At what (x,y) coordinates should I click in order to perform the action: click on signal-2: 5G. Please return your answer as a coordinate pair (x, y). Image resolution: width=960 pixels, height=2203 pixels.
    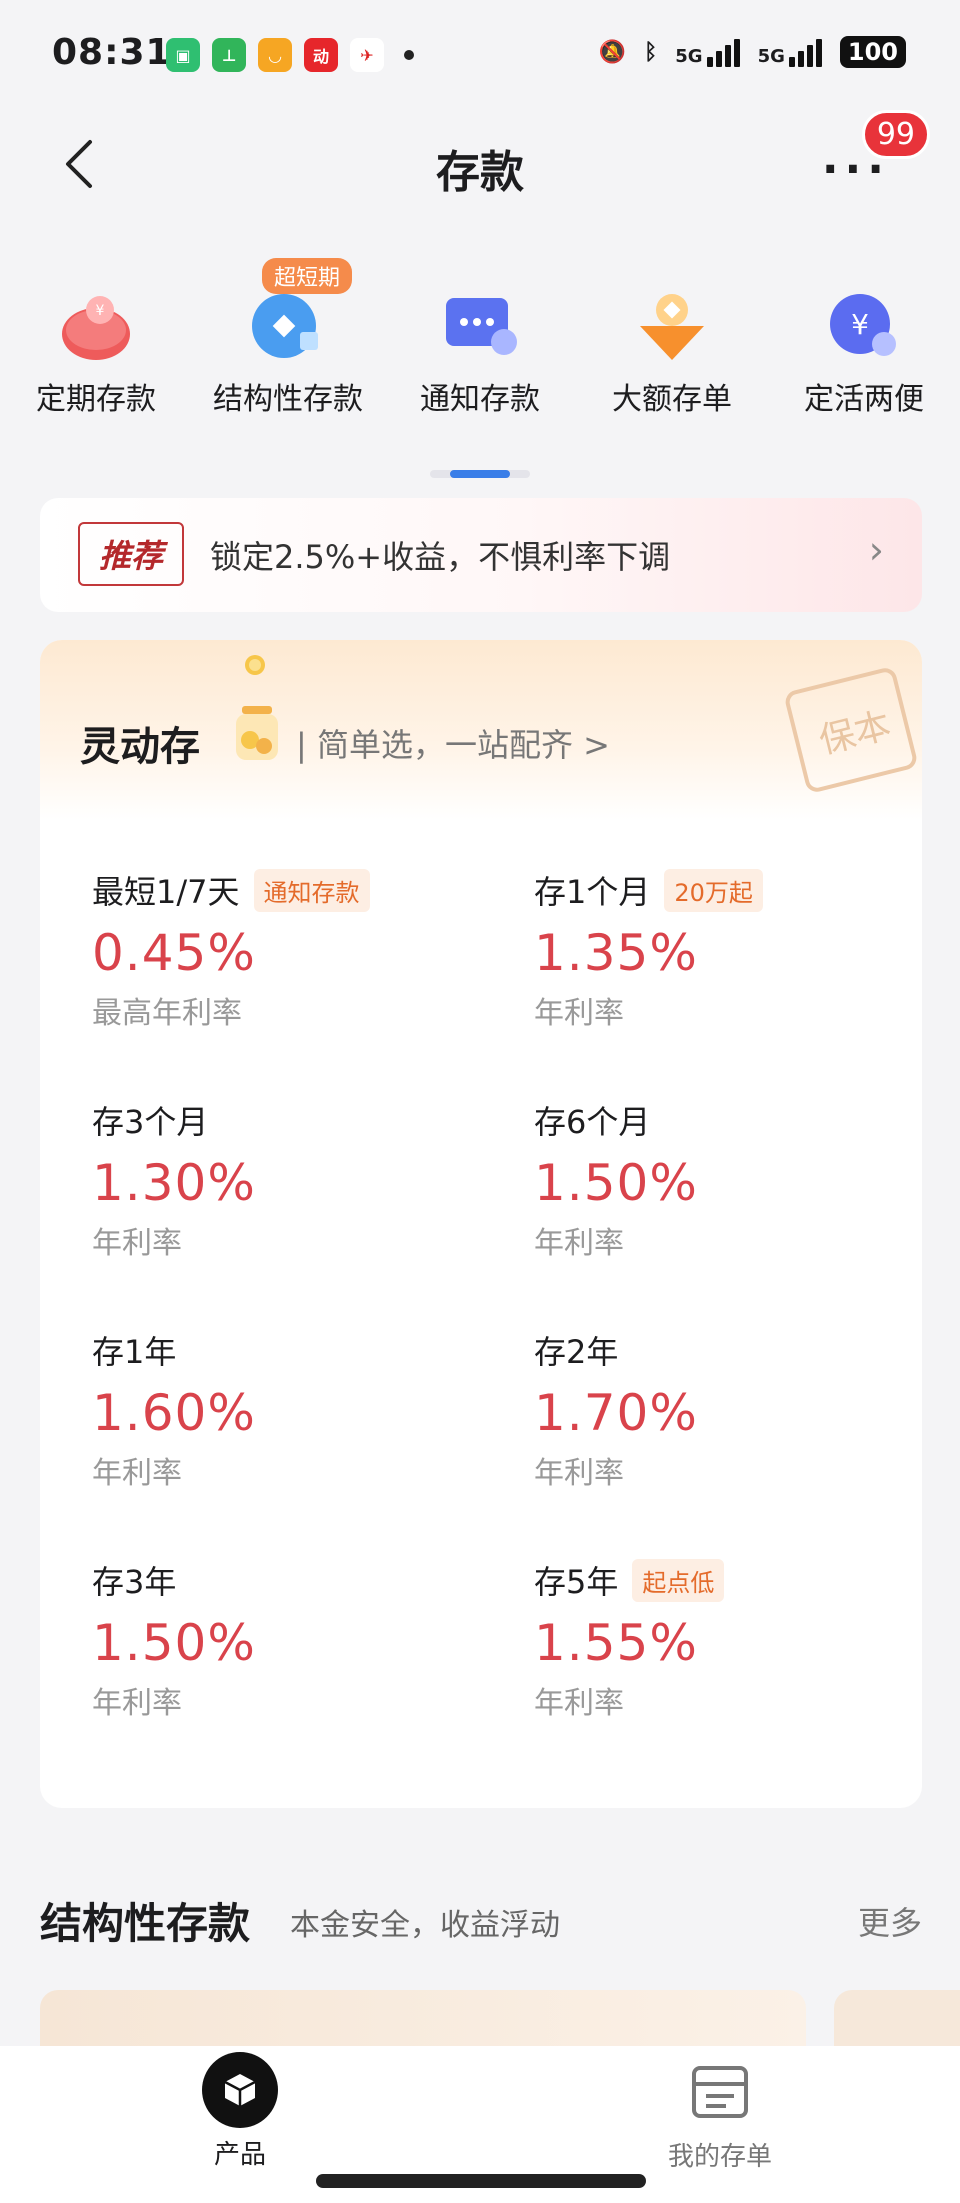
    Looking at the image, I should click on (790, 52).